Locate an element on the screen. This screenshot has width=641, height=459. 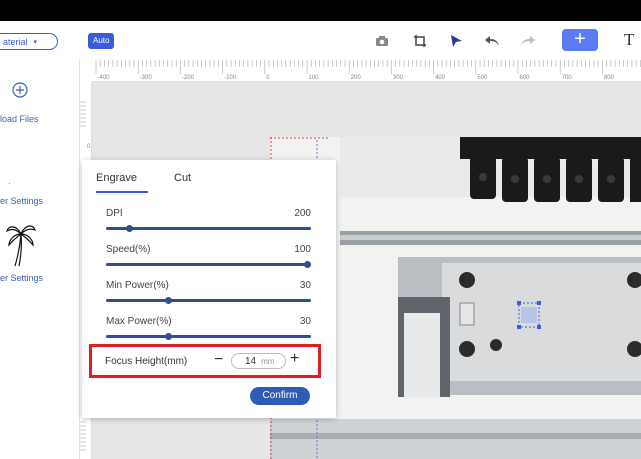
ruler-h-tick-label: 0 is located at coordinates (268, 78).